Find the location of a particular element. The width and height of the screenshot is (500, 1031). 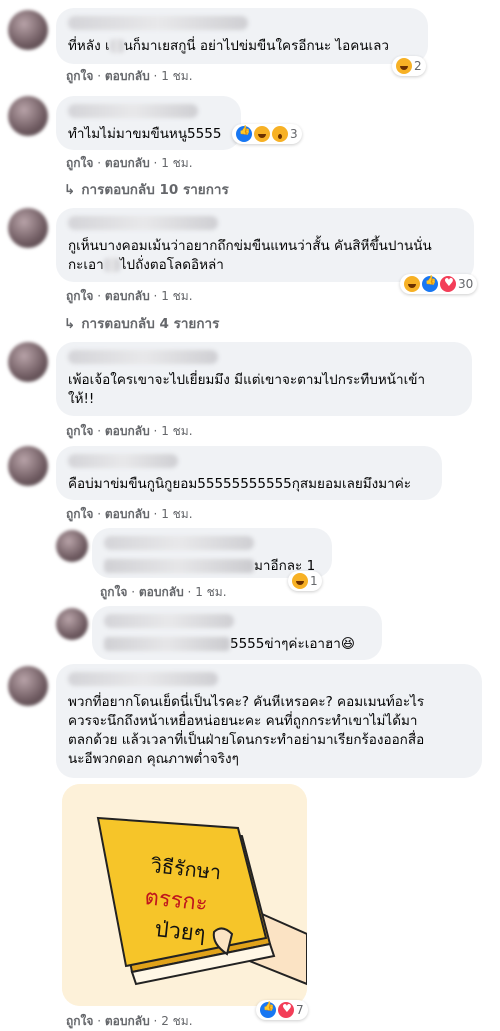

reply-text: 5555ข่าๆค่ะเอาฮา😆 is located at coordinates (237, 644).